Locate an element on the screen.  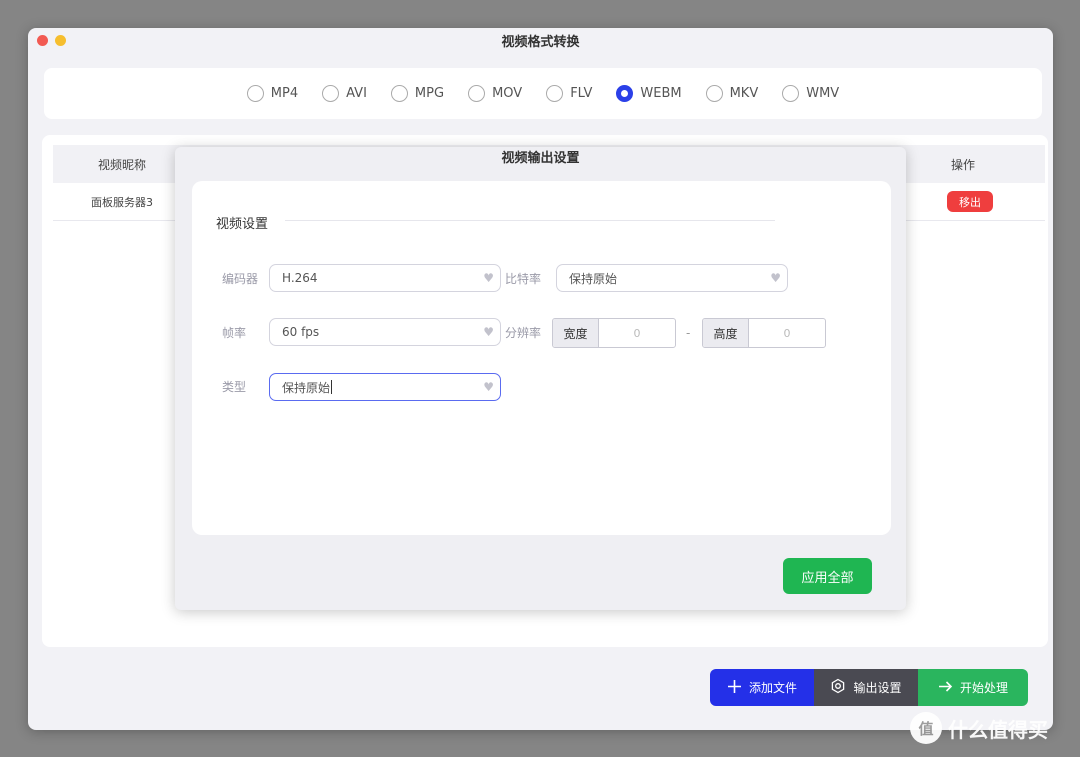
codec-select: H.264 ♥ is located at coordinates (385, 278).